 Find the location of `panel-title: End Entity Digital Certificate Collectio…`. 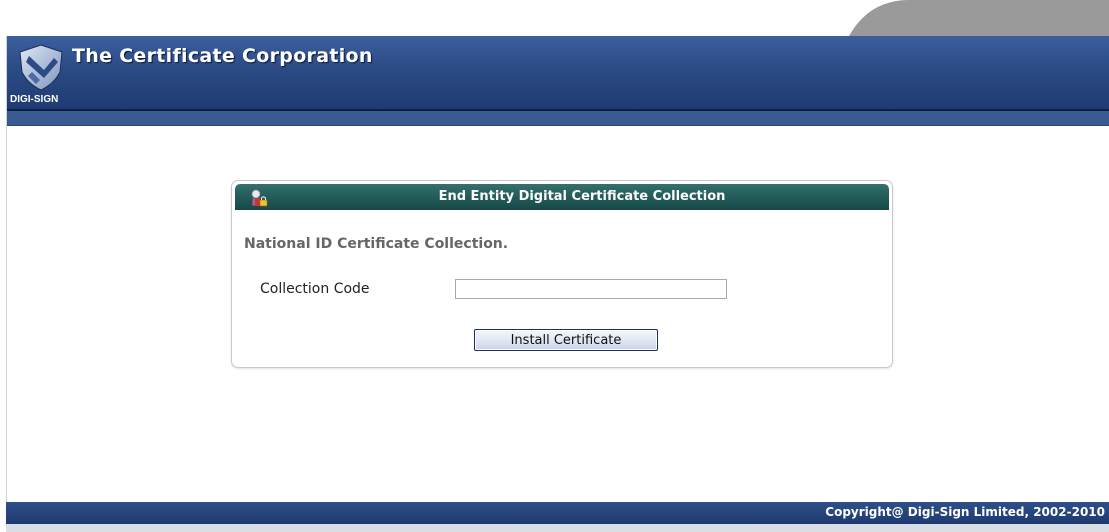

panel-title: End Entity Digital Certificate Collectio… is located at coordinates (582, 196).